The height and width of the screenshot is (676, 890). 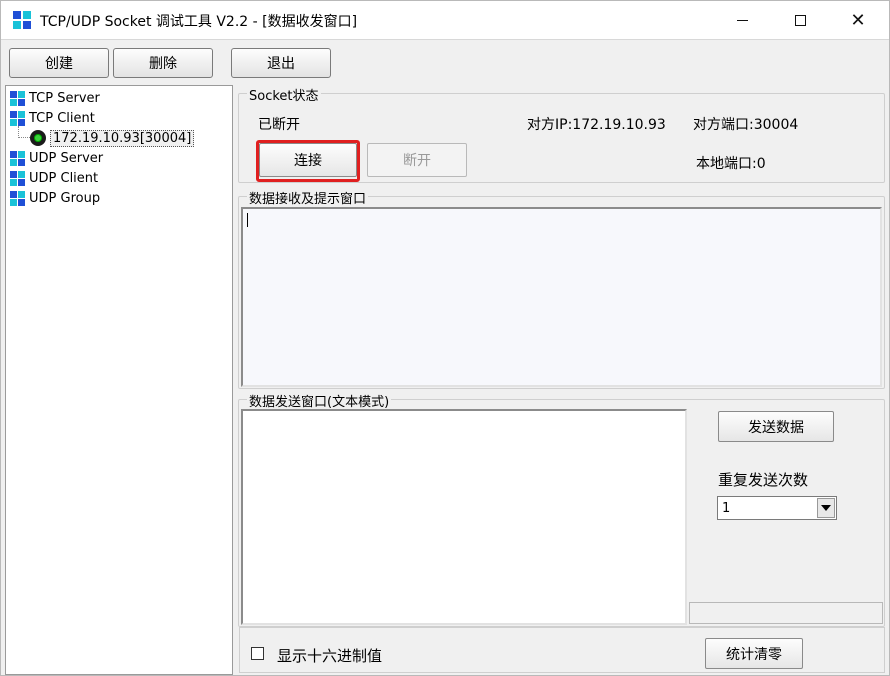 What do you see at coordinates (199, 22) in the screenshot?
I see `window-title: TCP/UDP Socket 调试工具 V2.2 - [数据收发窗口]` at bounding box center [199, 22].